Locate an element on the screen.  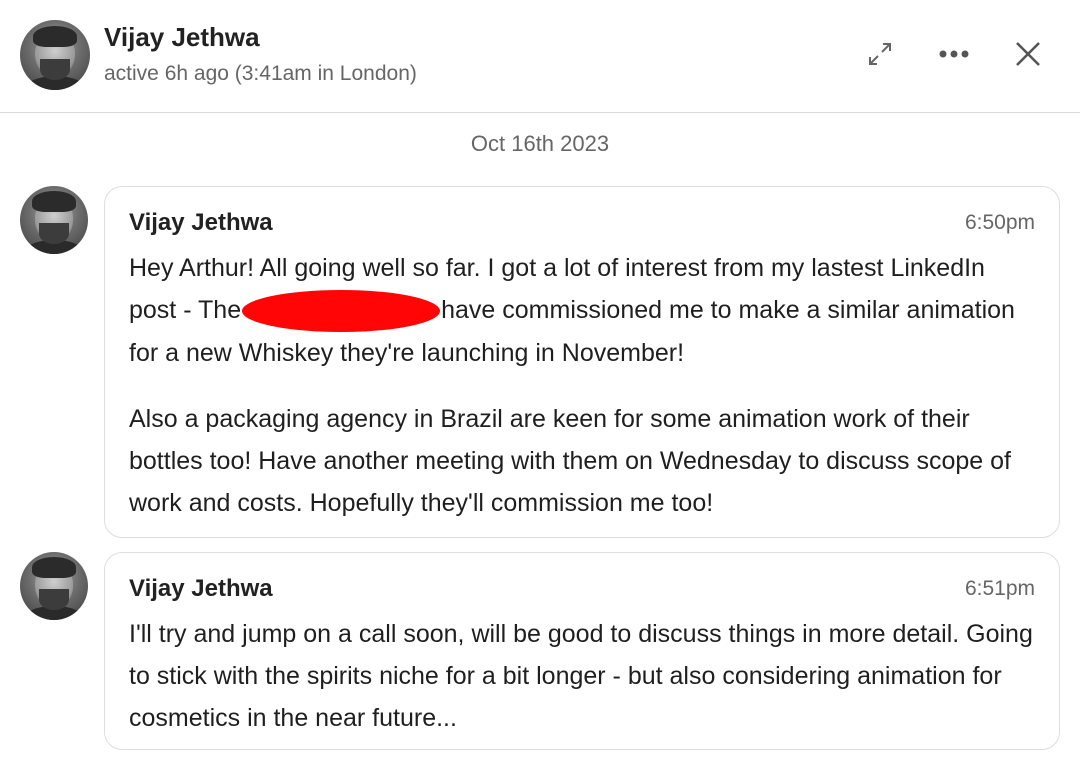
date-separator: Oct 16th 2023 is located at coordinates (540, 143).